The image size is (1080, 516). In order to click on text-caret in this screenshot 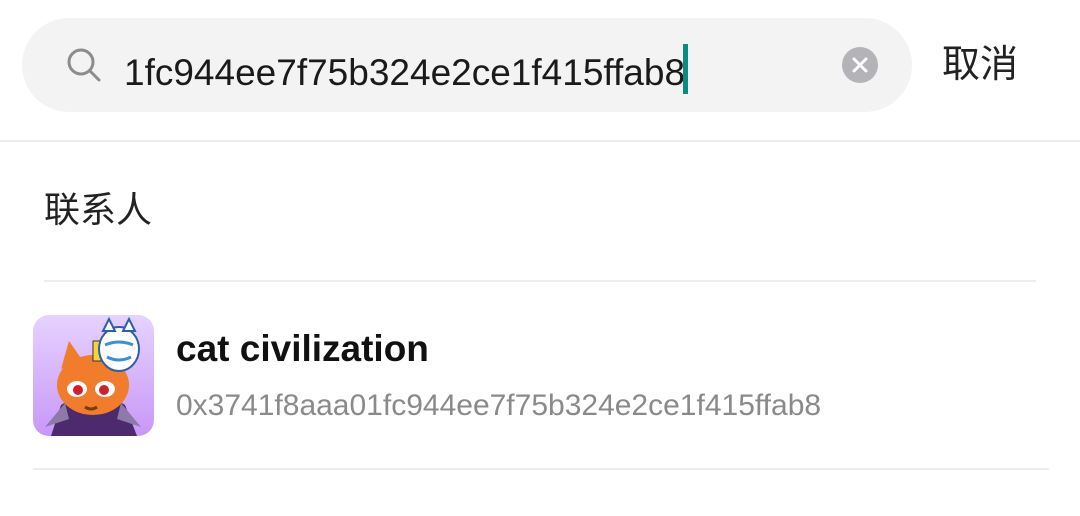, I will do `click(686, 69)`.